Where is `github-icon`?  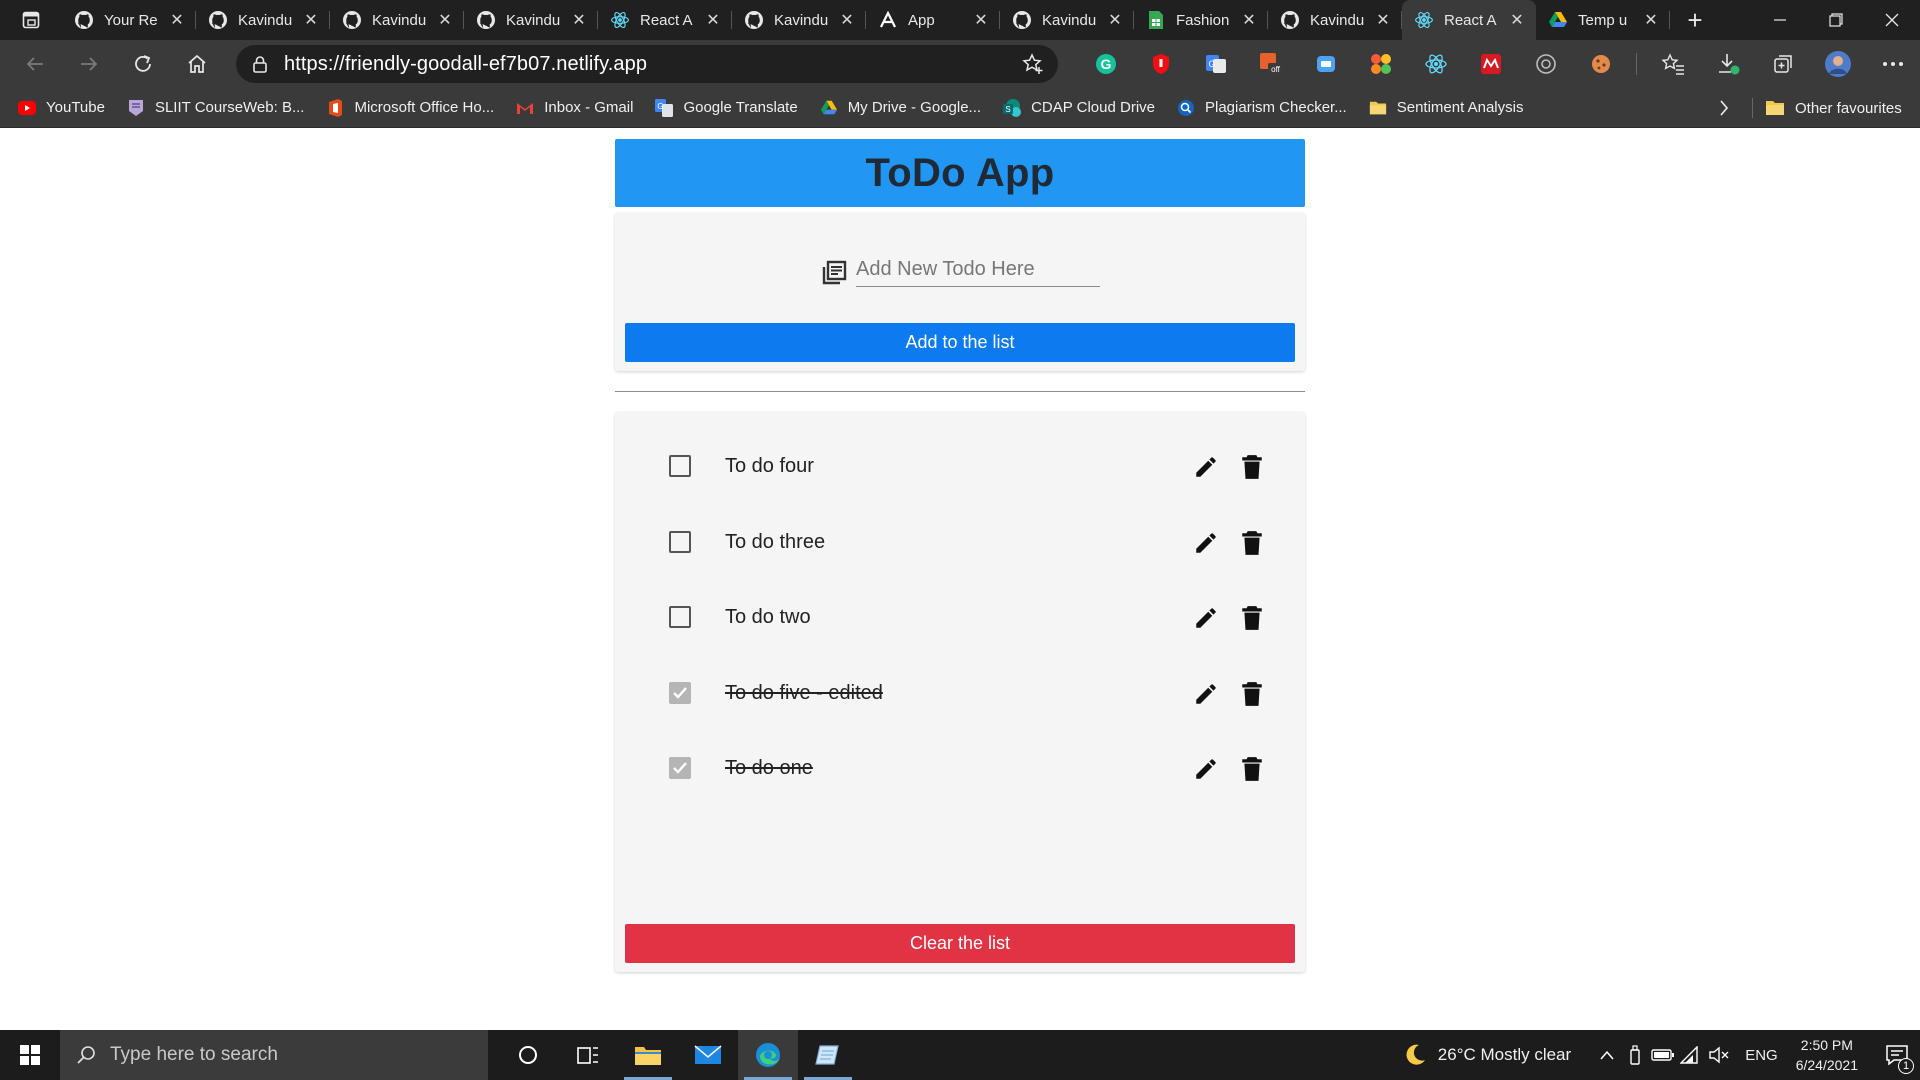
github-icon is located at coordinates (754, 20).